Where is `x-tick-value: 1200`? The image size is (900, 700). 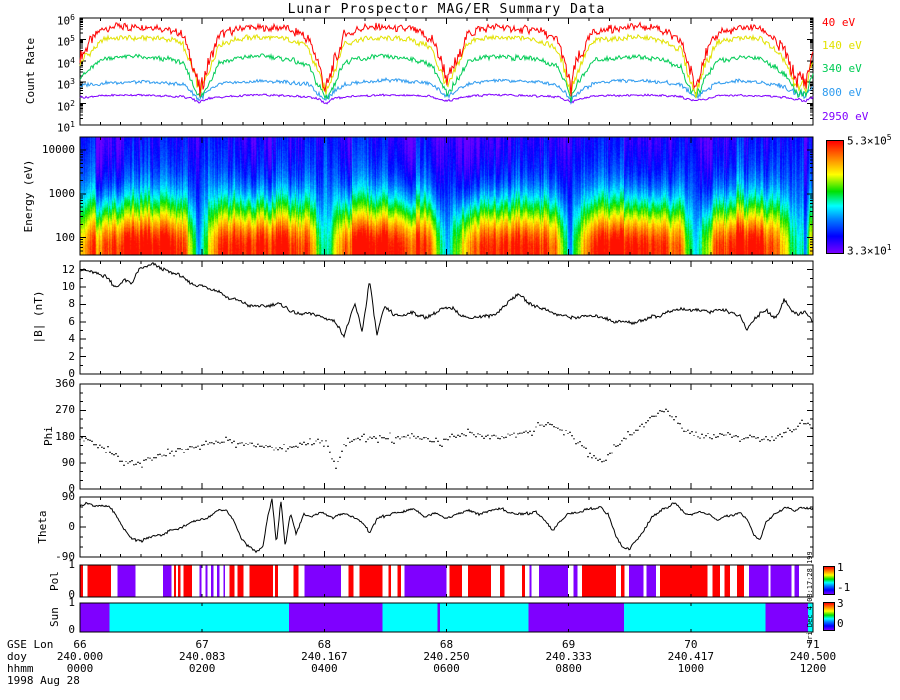
x-tick-value: 1200 is located at coordinates (813, 668).